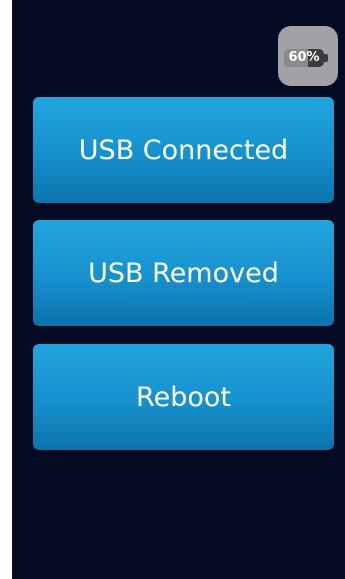 The height and width of the screenshot is (579, 345). I want to click on battery-percentage: 60%, so click(304, 57).